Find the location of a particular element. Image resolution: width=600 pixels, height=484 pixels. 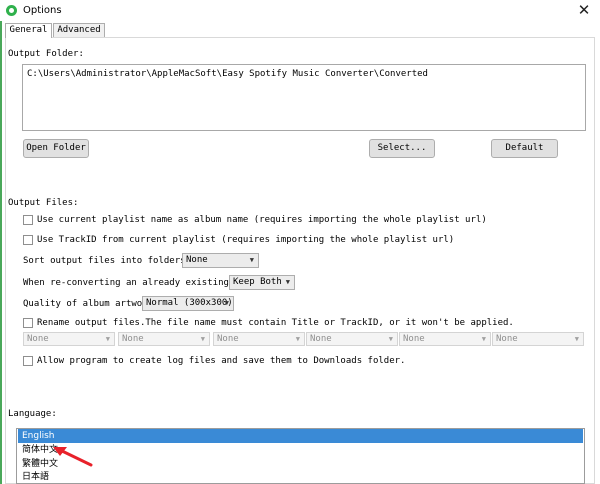

rename-field-1-dropdown: None ▼ is located at coordinates (69, 339).